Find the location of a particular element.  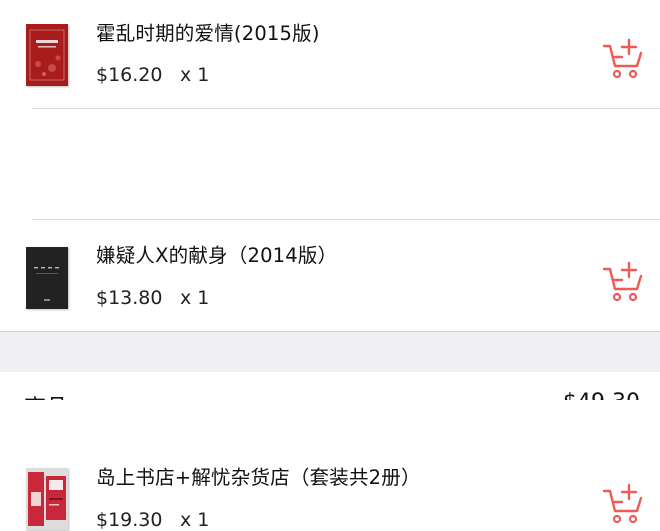

item-price: $19.30 is located at coordinates (129, 520).